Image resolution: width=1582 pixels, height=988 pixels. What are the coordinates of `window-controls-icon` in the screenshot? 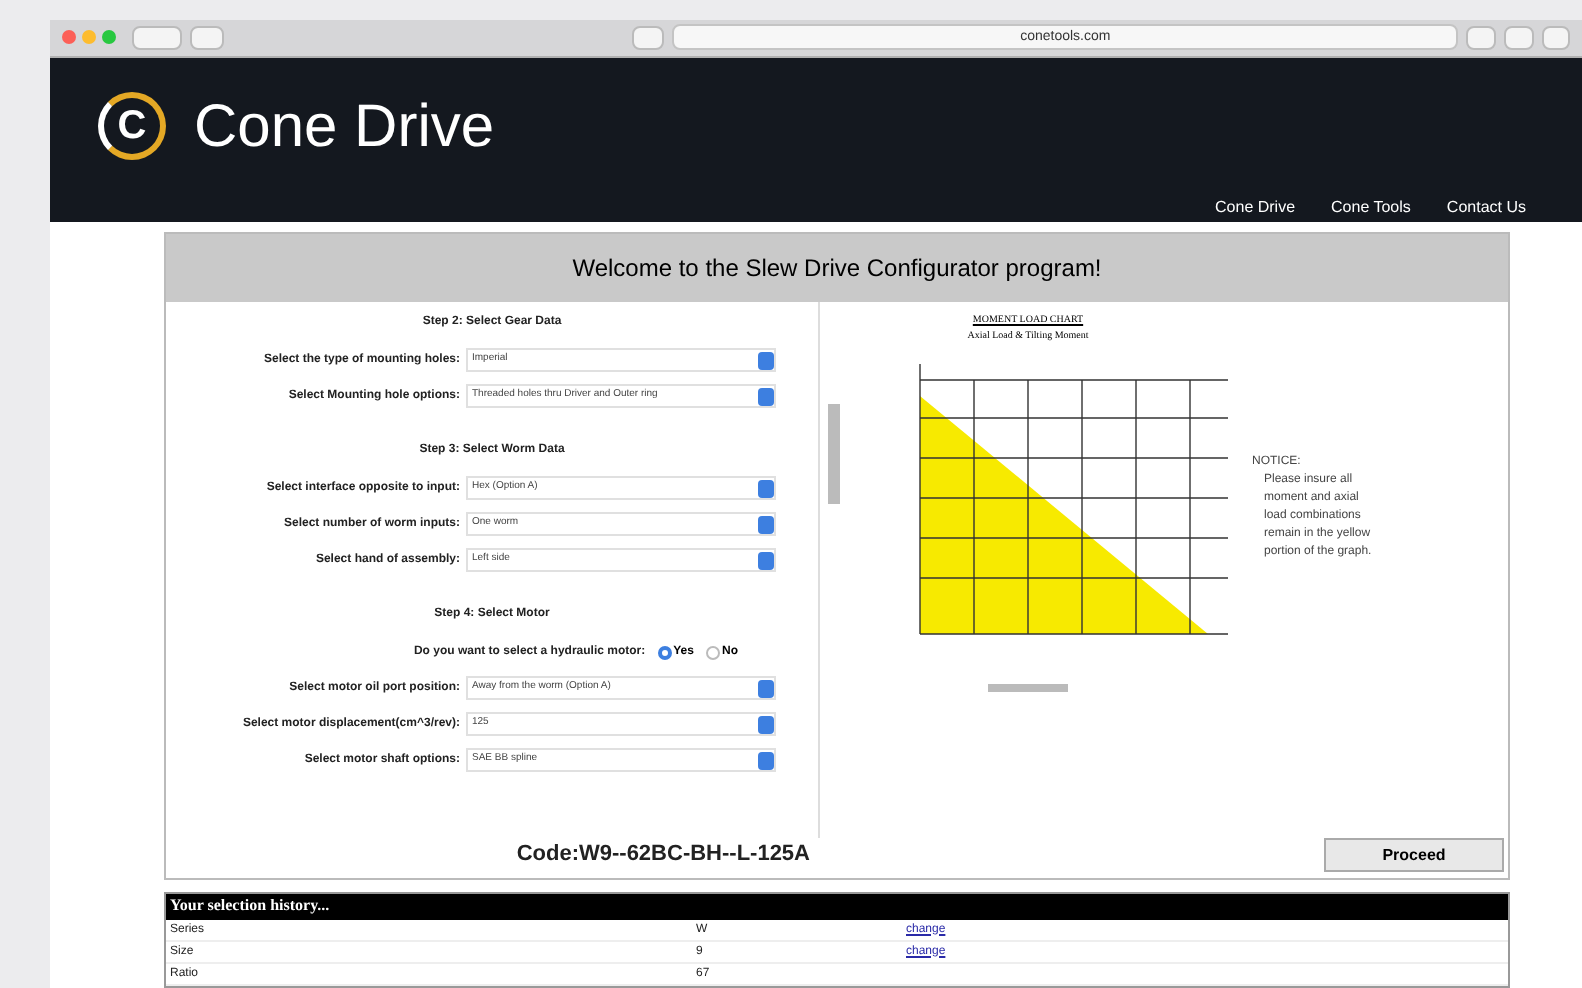 It's located at (89, 37).